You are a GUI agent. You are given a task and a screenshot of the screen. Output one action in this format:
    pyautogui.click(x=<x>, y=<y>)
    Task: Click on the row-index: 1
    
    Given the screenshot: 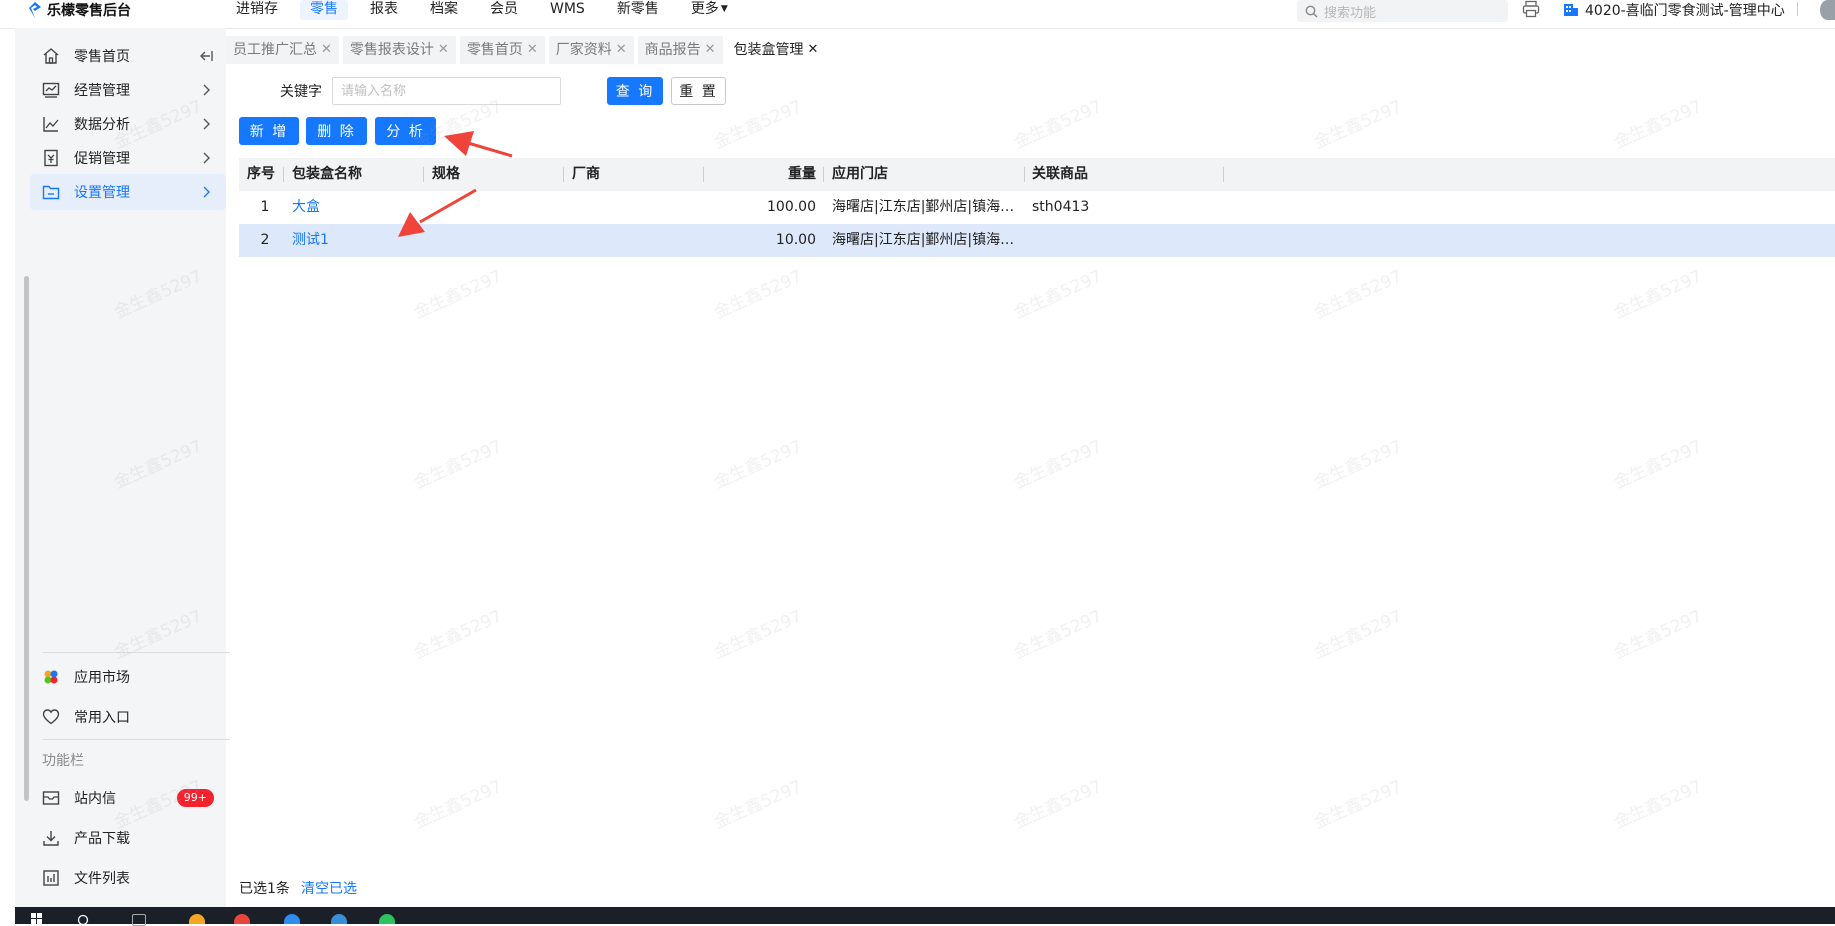 What is the action you would take?
    pyautogui.click(x=265, y=207)
    